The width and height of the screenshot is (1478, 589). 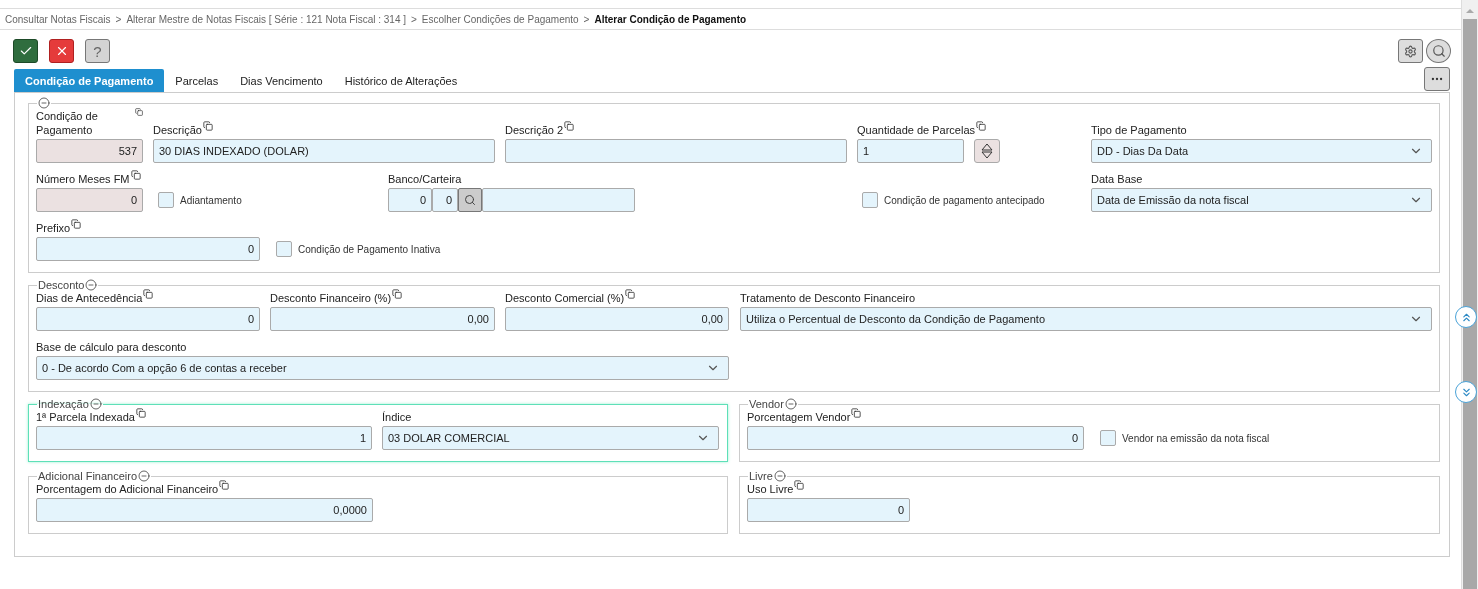 I want to click on breadcrumb-link: Alterar Condição de Pagamento, so click(x=670, y=19).